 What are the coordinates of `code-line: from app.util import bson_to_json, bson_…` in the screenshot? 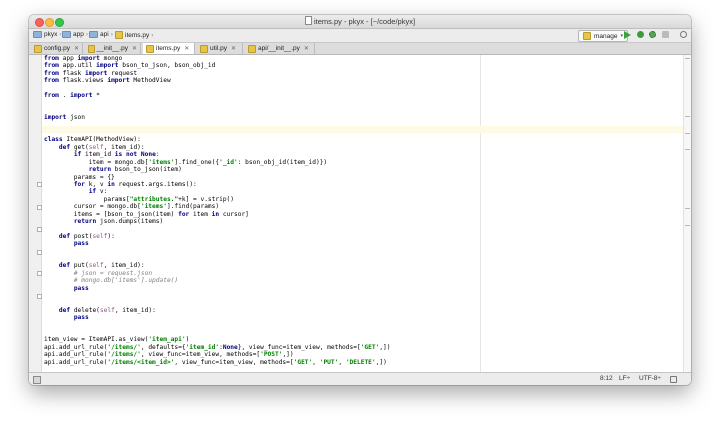 It's located at (129, 65).